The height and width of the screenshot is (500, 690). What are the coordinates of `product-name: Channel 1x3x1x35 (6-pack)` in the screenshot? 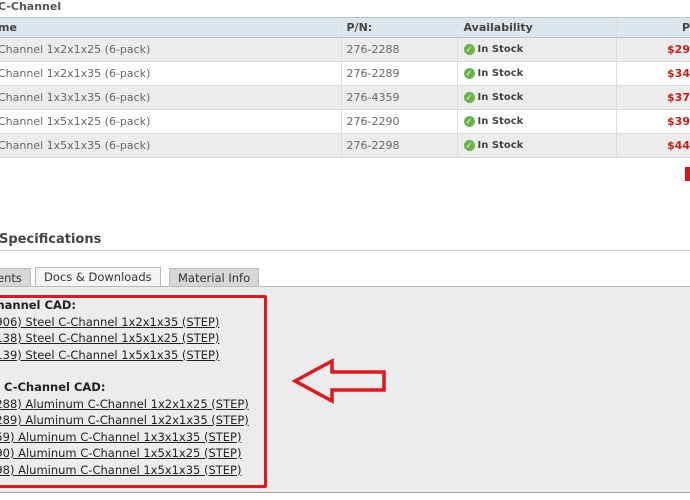 It's located at (171, 97).